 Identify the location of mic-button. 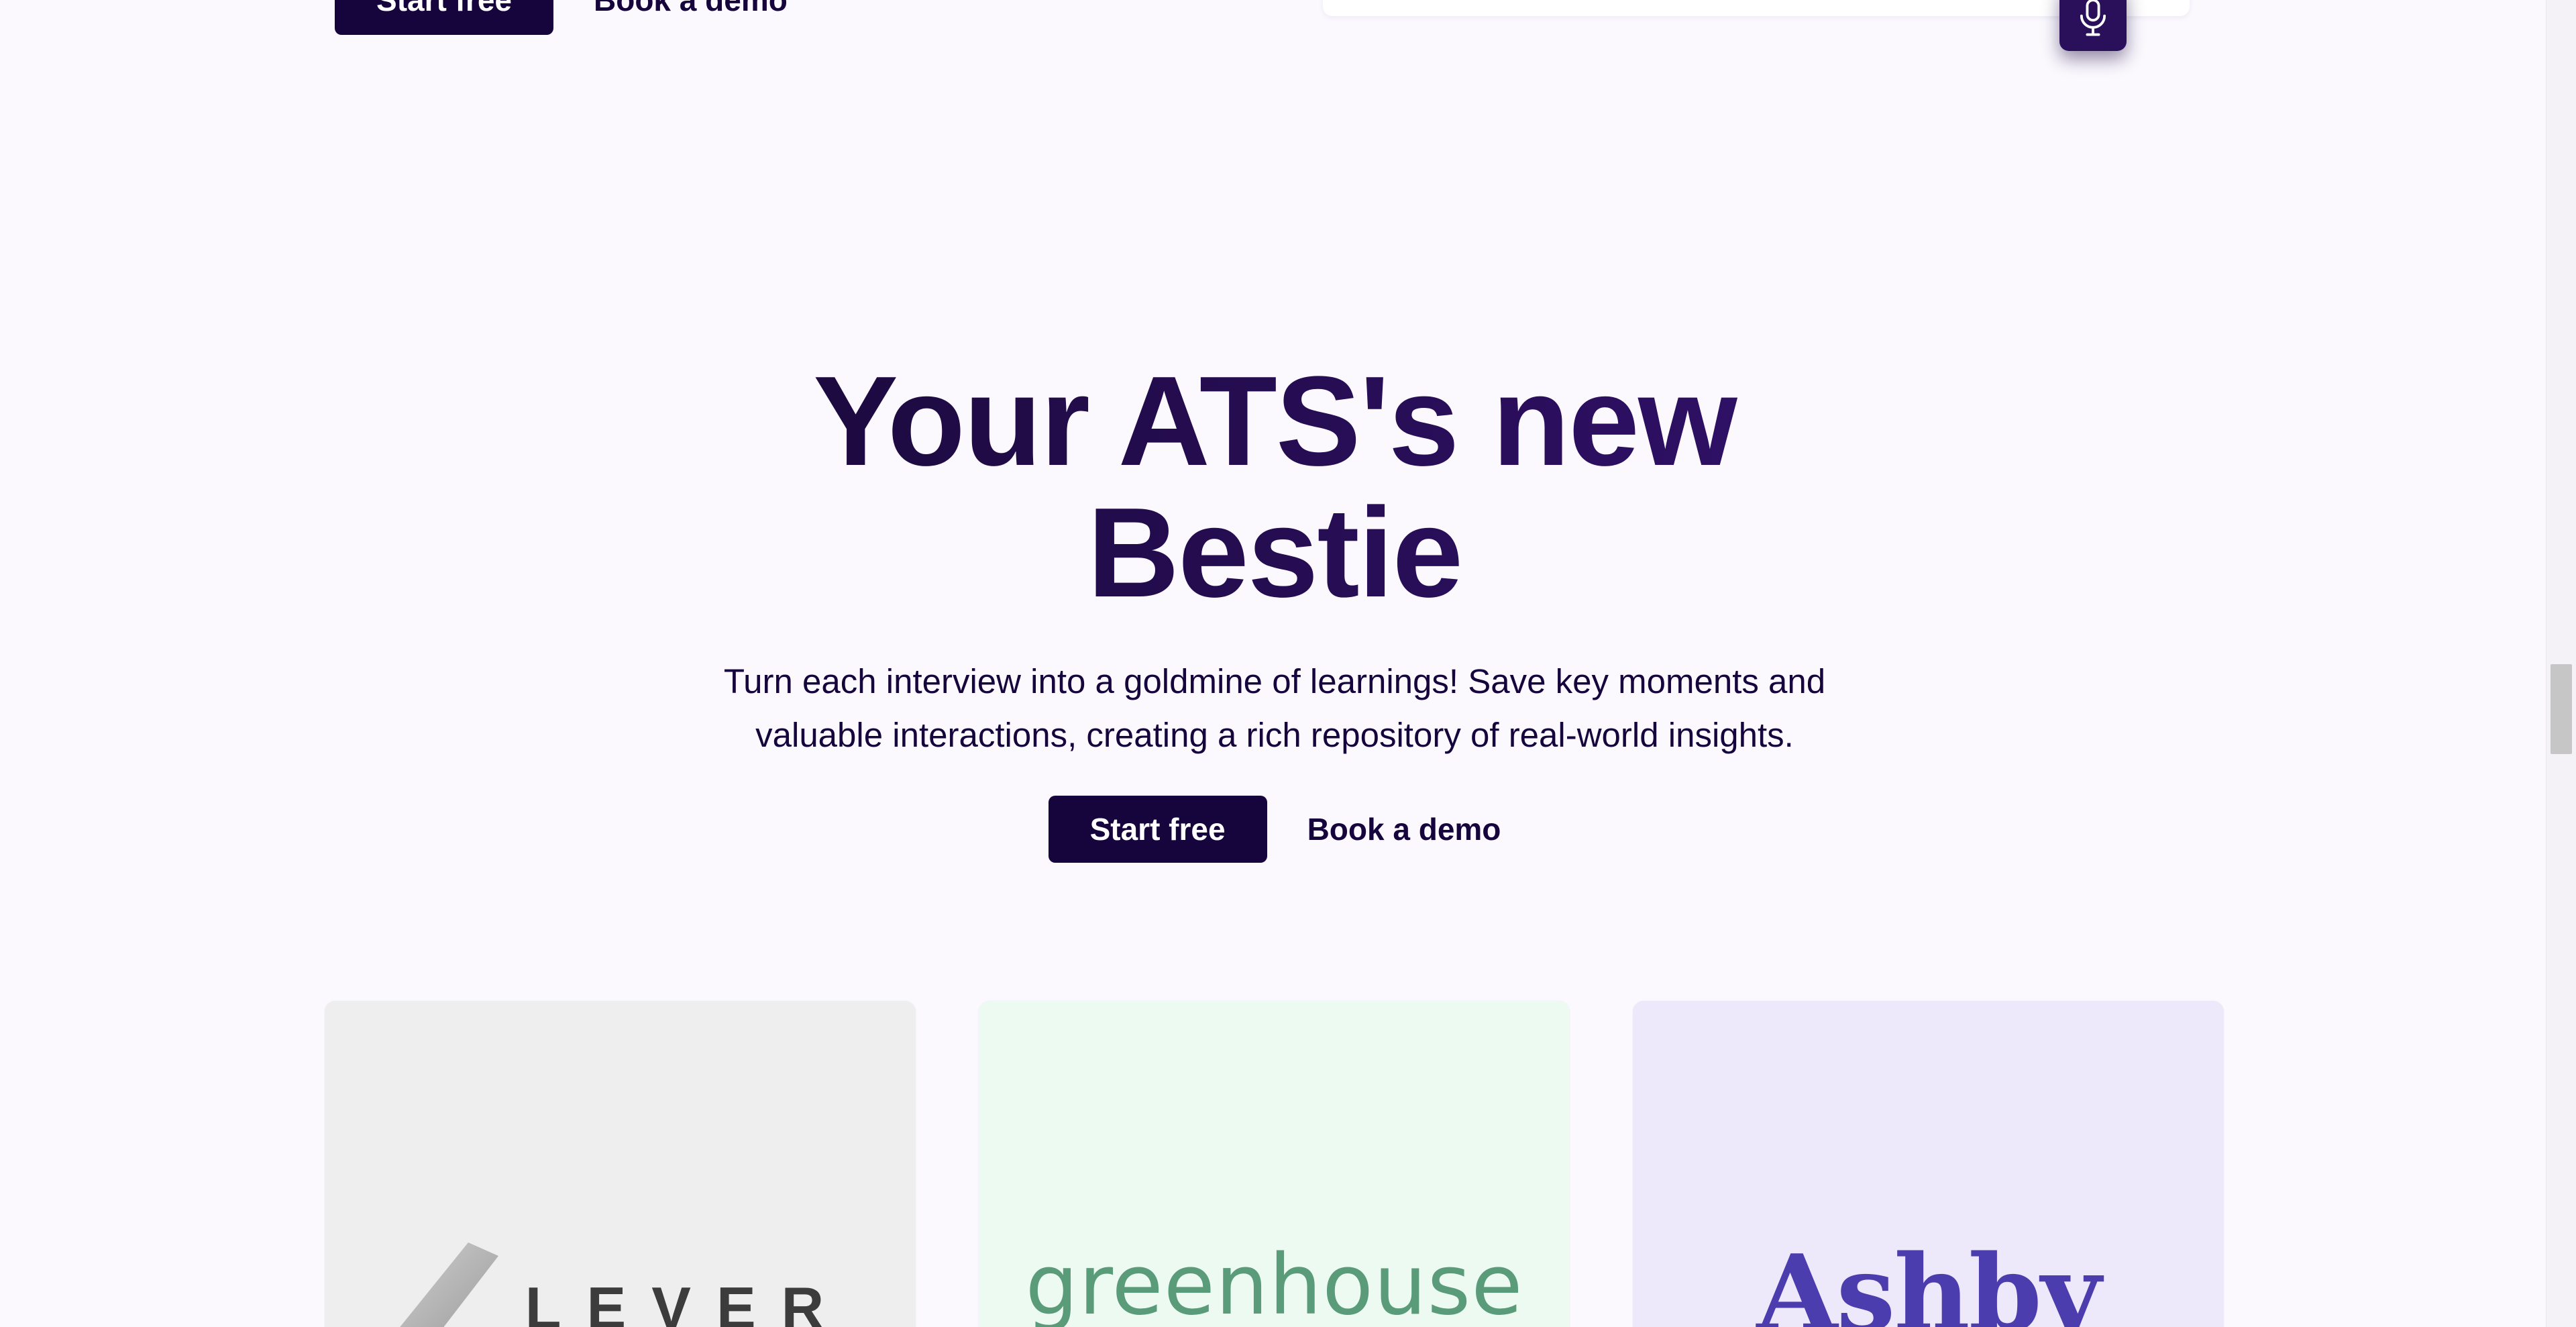
(2093, 26).